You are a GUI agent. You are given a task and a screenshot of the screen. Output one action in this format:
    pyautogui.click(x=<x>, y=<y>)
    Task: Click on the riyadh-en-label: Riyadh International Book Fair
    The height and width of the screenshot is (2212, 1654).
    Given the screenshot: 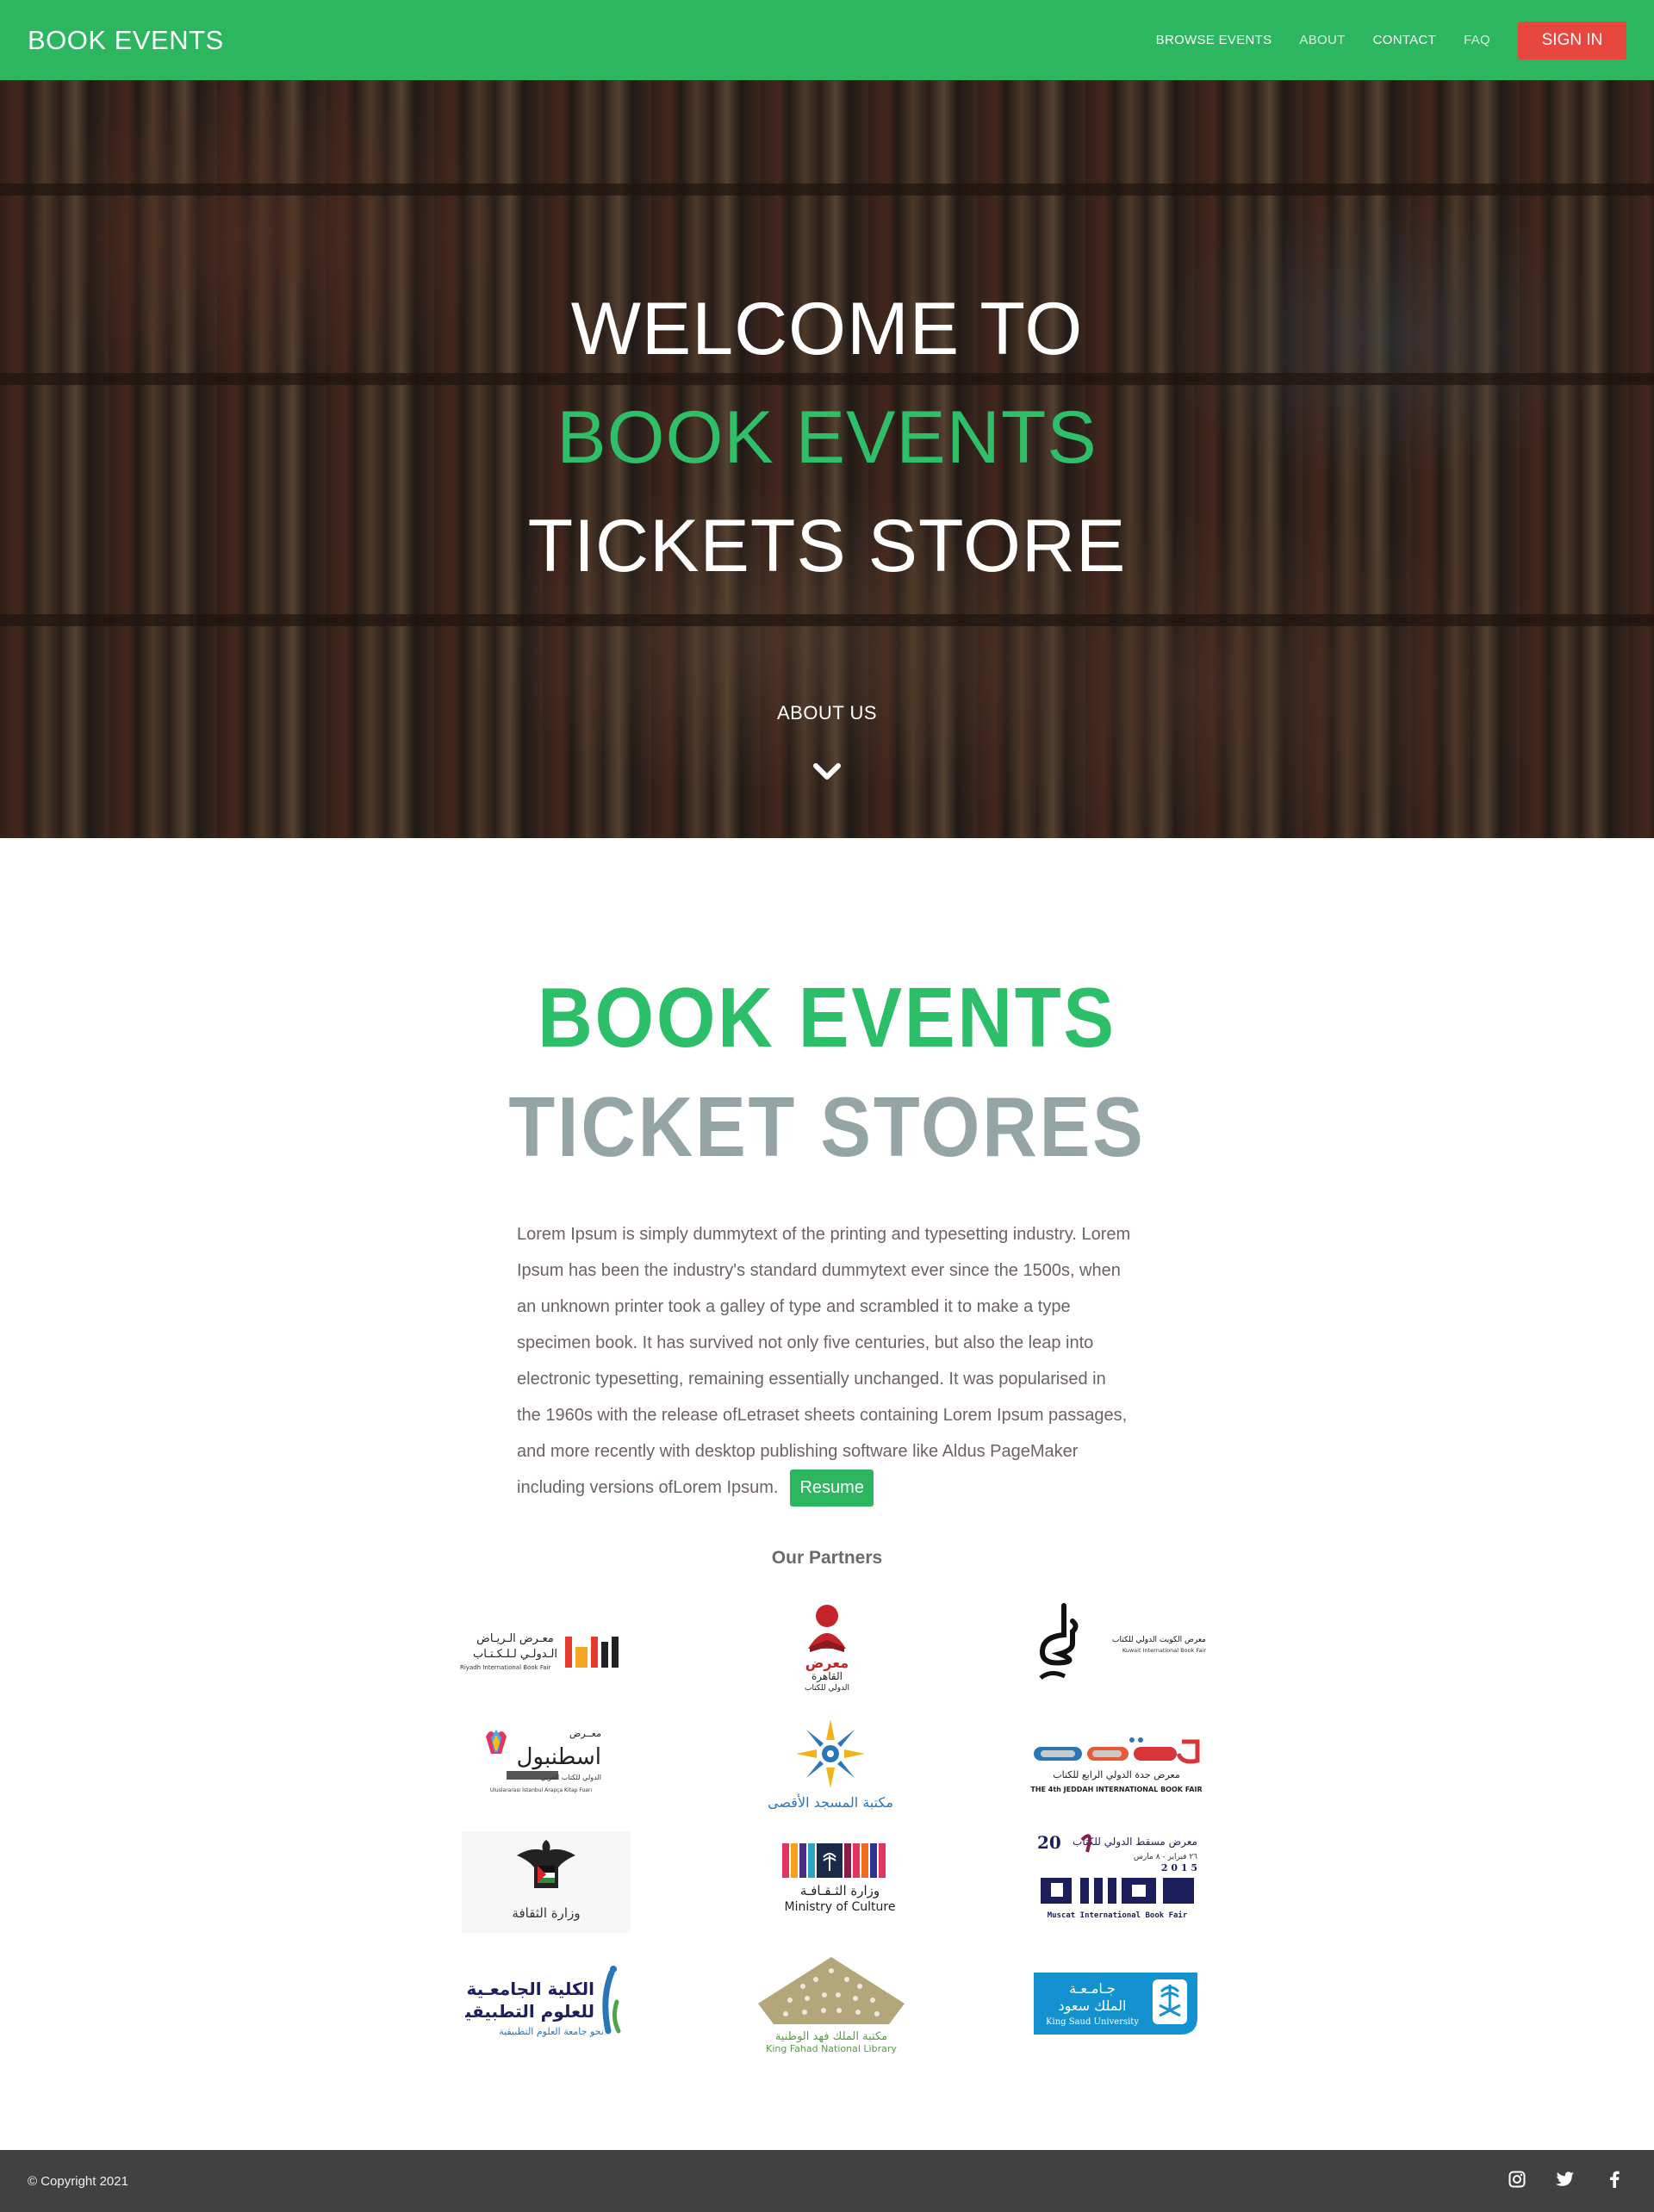 What is the action you would take?
    pyautogui.click(x=506, y=1667)
    